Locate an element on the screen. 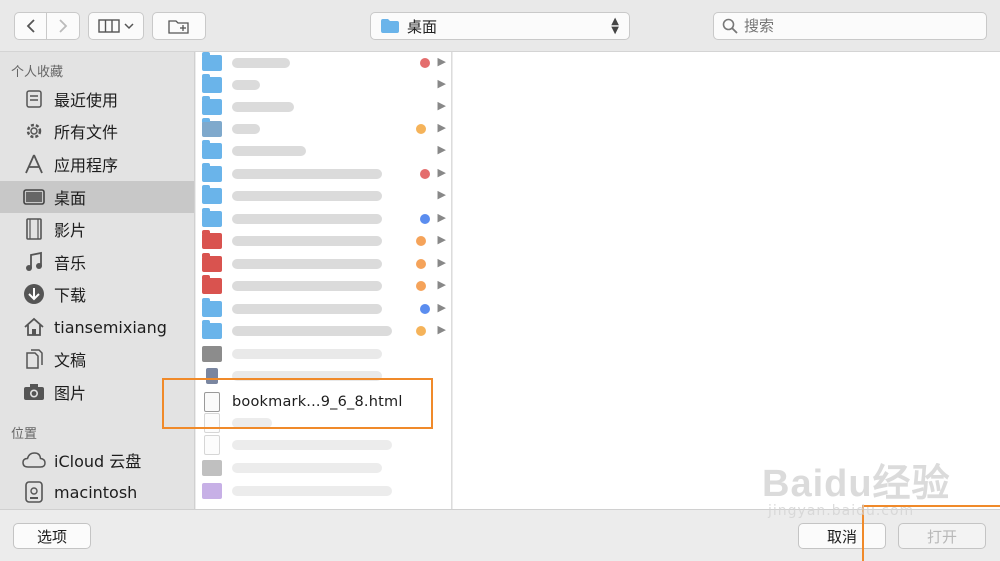 The width and height of the screenshot is (1000, 561). disk-icon is located at coordinates (34, 492).